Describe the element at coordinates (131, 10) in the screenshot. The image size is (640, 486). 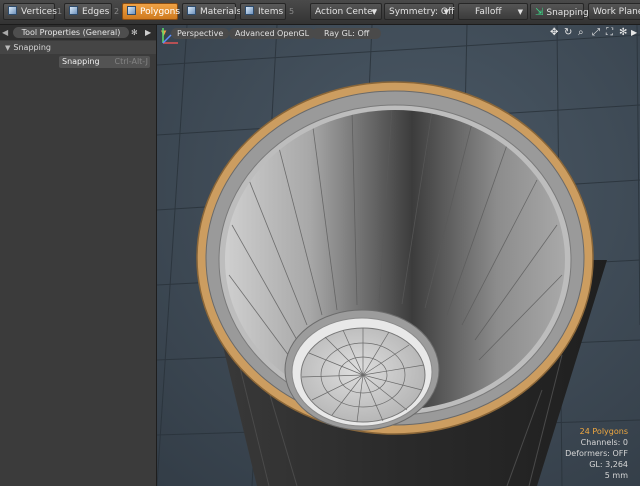
I see `polygons-cube-icon` at that location.